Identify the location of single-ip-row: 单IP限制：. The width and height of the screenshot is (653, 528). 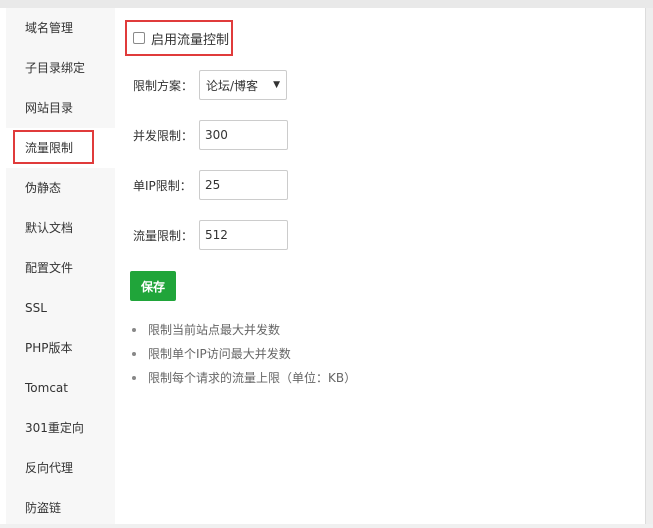
(210, 185).